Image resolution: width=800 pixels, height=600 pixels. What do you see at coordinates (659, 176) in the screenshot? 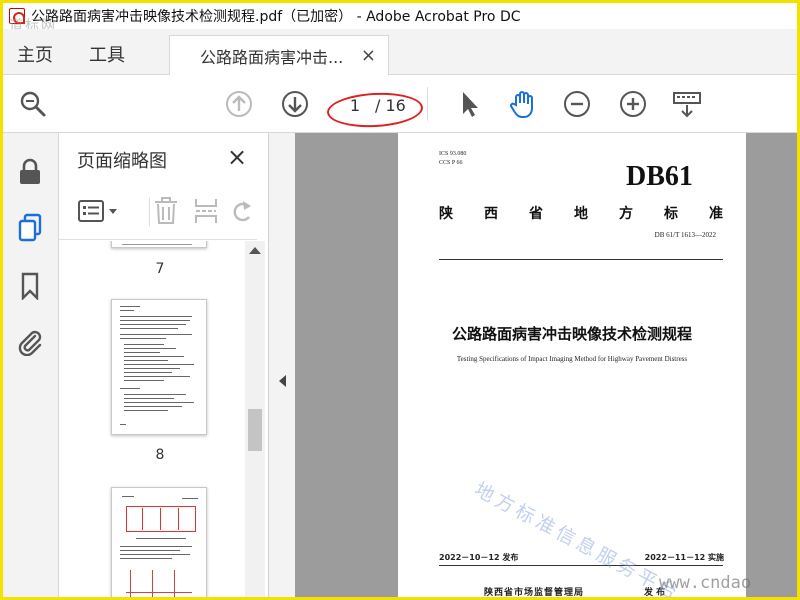
I see `standard-code: DB61` at bounding box center [659, 176].